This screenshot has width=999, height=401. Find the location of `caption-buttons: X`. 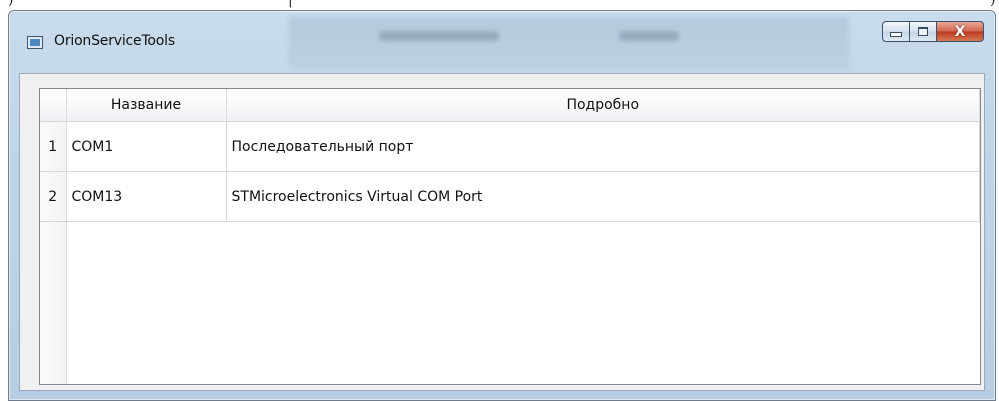

caption-buttons: X is located at coordinates (933, 31).